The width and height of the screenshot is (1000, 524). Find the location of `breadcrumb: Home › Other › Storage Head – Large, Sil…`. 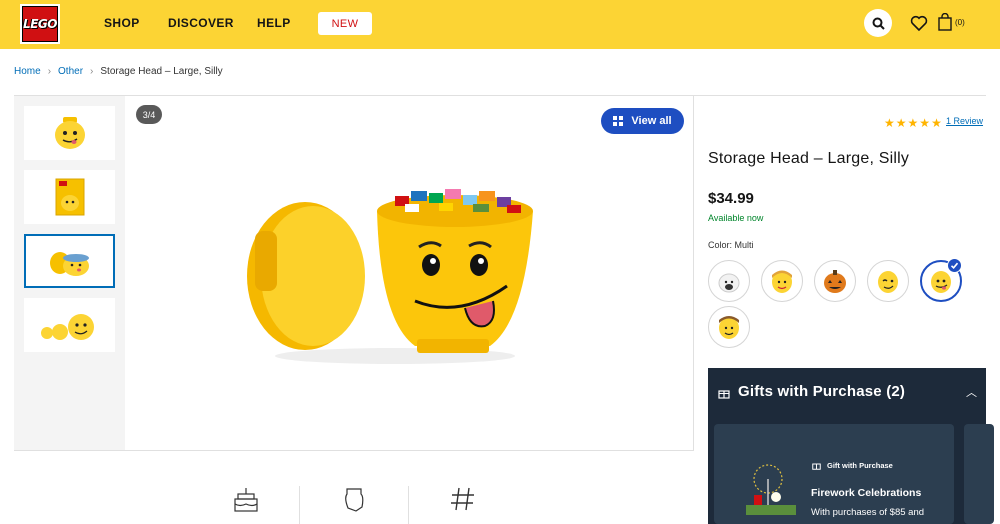

breadcrumb: Home › Other › Storage Head – Large, Sil… is located at coordinates (118, 71).